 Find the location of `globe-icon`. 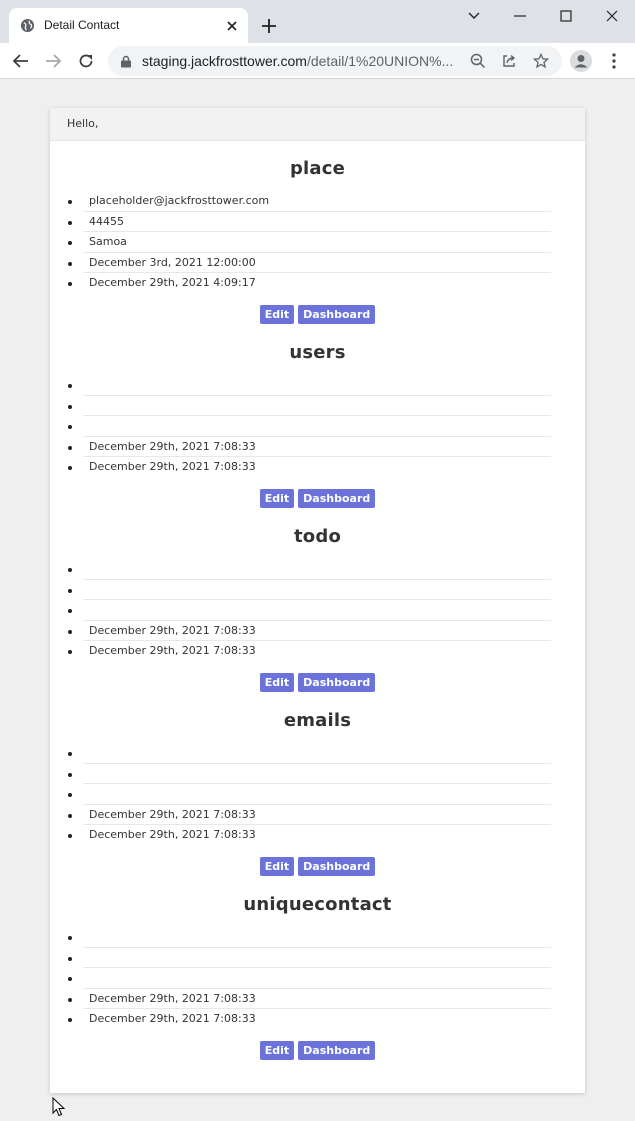

globe-icon is located at coordinates (27, 25).